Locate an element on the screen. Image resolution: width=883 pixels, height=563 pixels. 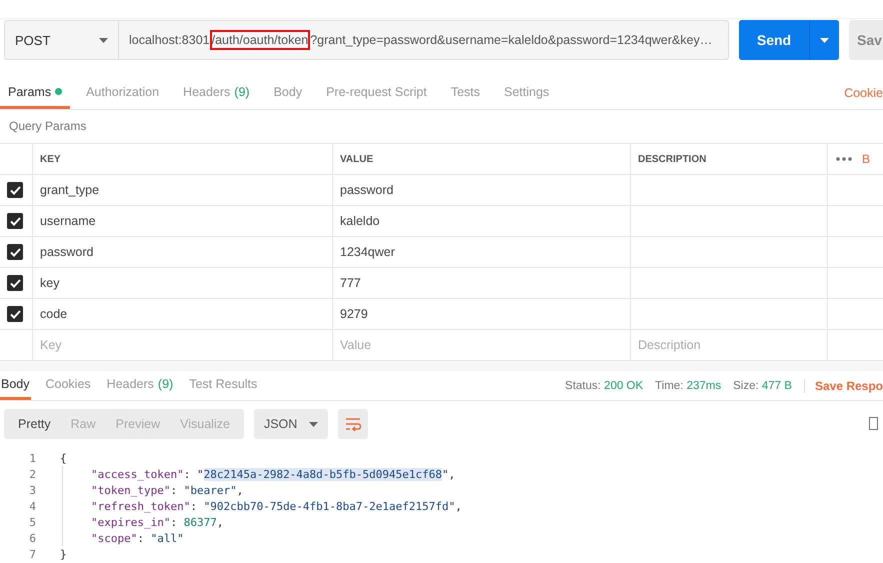
input-field: Key is located at coordinates (183, 345).